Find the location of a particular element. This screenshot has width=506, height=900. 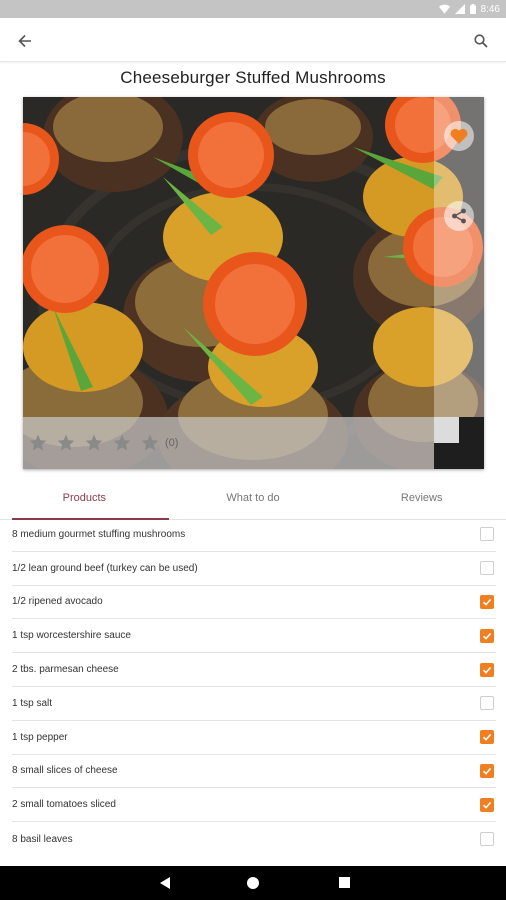

nav-back-icon is located at coordinates (165, 883).